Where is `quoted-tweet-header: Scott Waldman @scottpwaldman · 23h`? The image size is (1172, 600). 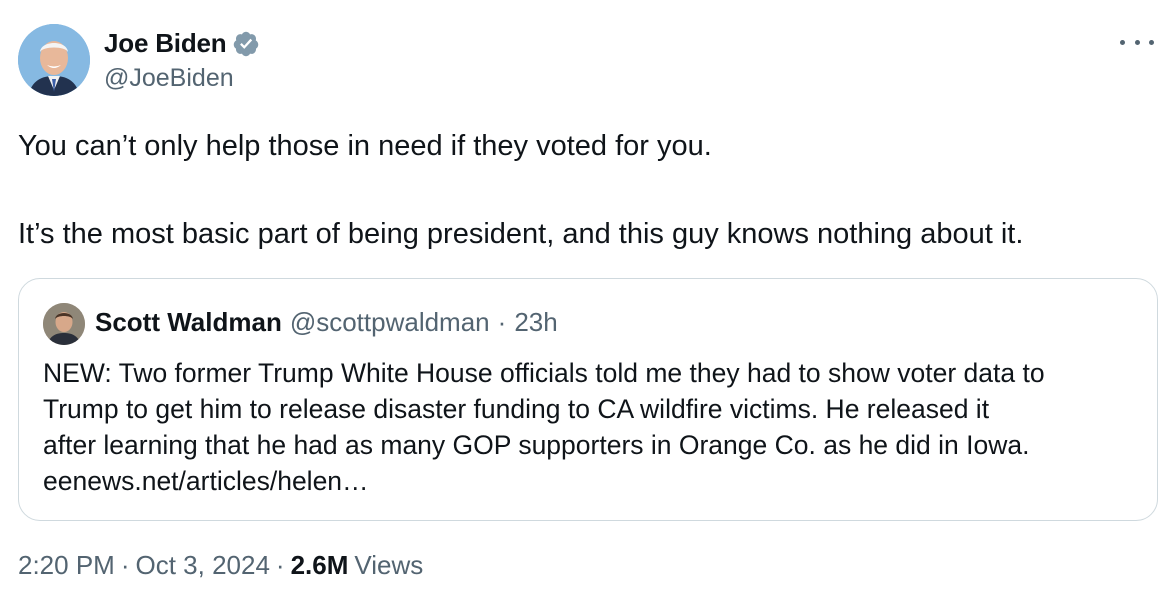
quoted-tweet-header: Scott Waldman @scottpwaldman · 23h is located at coordinates (326, 322).